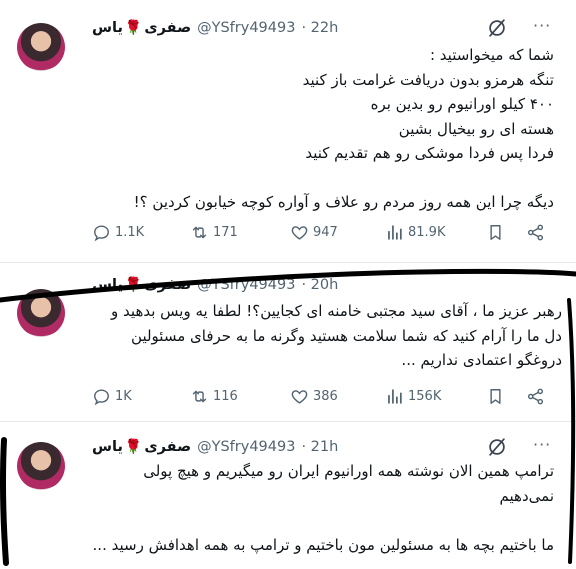 This screenshot has height=569, width=576. Describe the element at coordinates (325, 232) in the screenshot. I see `like-count: 947` at that location.